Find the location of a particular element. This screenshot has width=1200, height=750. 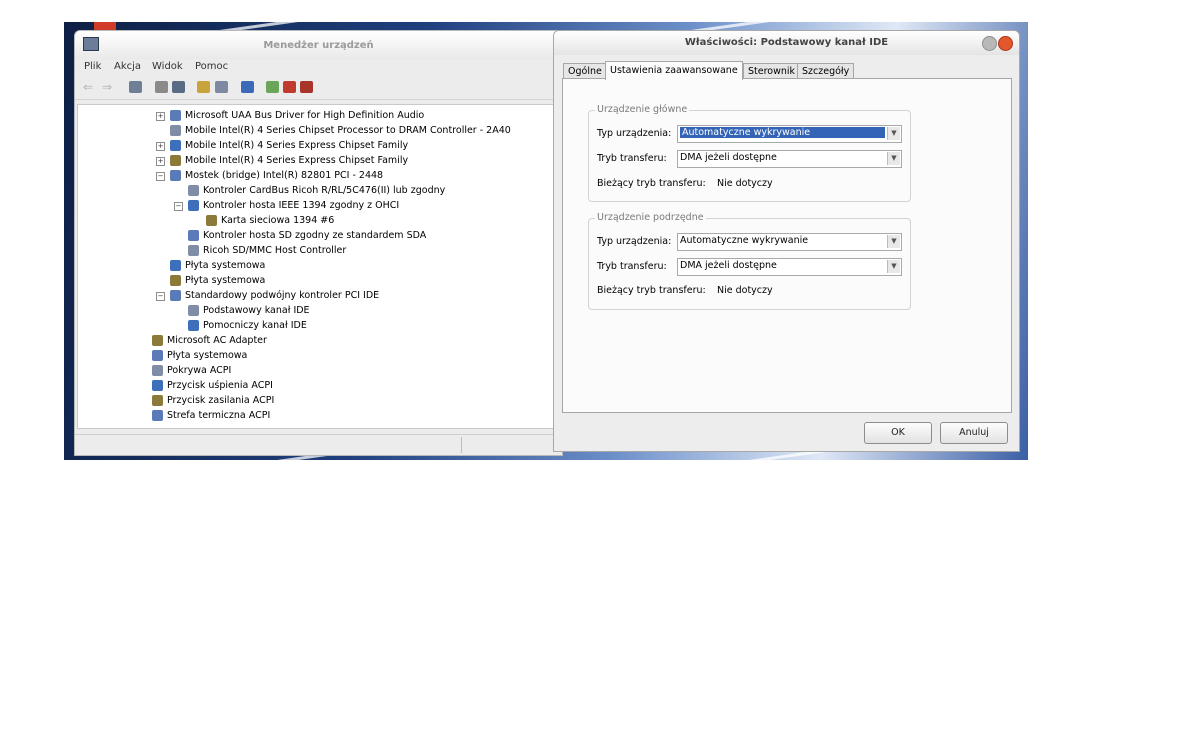

help-icon is located at coordinates (203, 87).